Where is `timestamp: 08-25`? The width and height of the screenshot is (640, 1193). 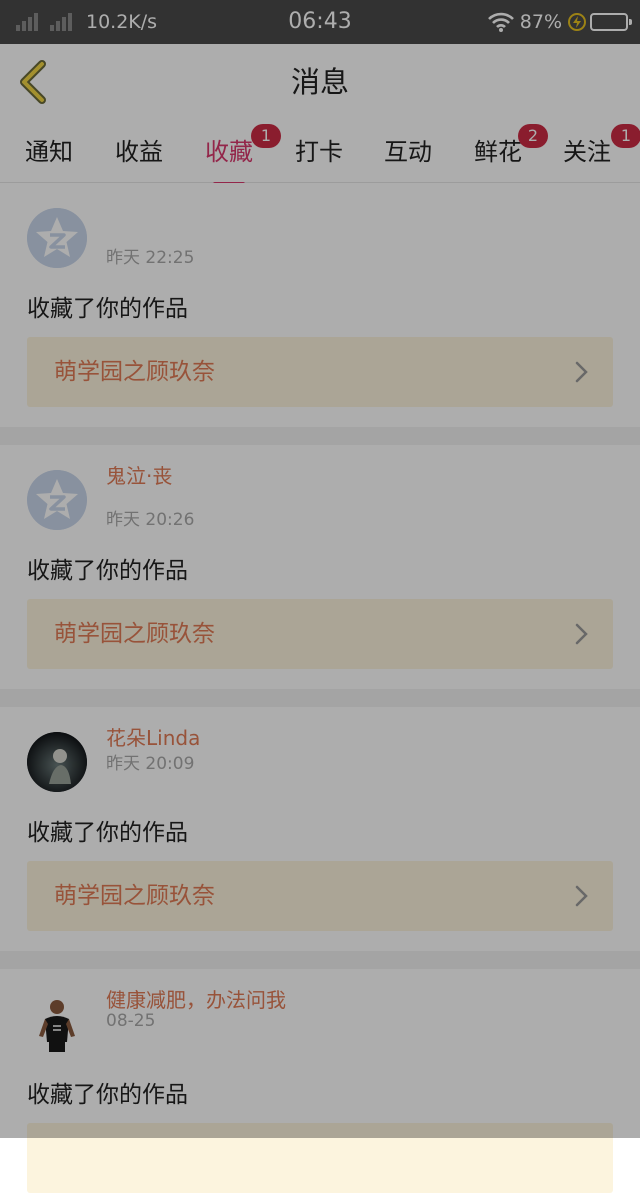
timestamp: 08-25 is located at coordinates (131, 1021).